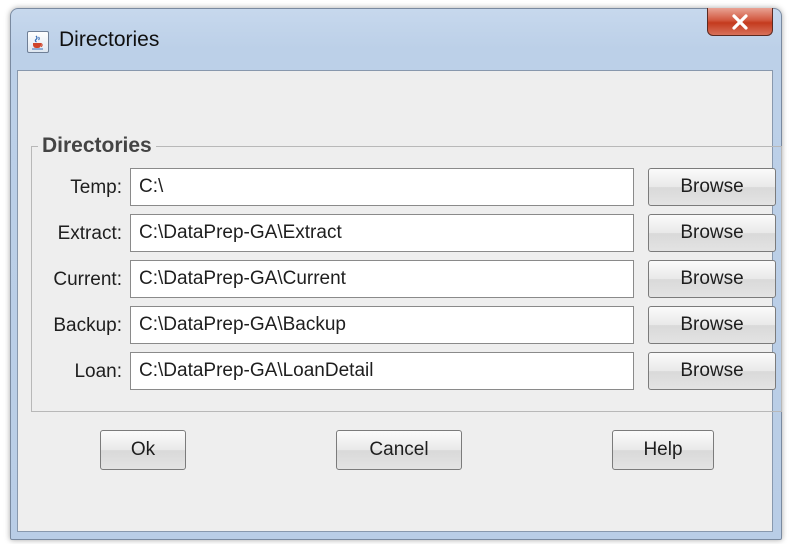 Image resolution: width=795 pixels, height=544 pixels. Describe the element at coordinates (143, 450) in the screenshot. I see `ok-button: Ok` at that location.